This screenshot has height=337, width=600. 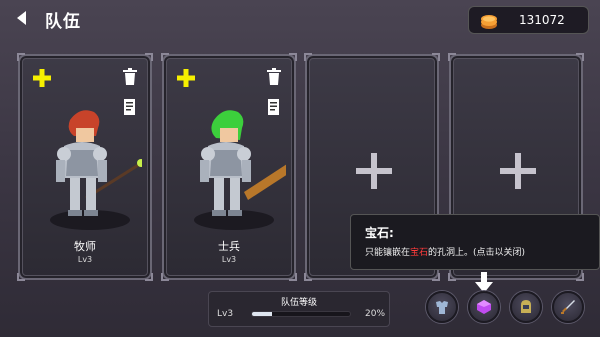 I want to click on team-progress-fill, so click(x=262, y=314).